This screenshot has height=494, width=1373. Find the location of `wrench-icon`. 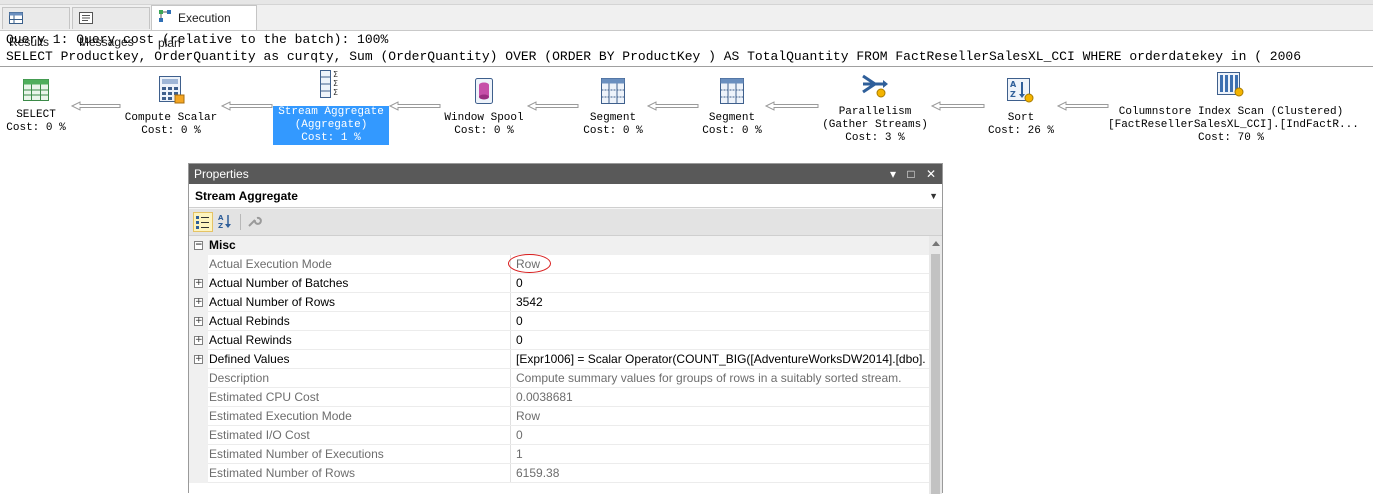

wrench-icon is located at coordinates (255, 221).